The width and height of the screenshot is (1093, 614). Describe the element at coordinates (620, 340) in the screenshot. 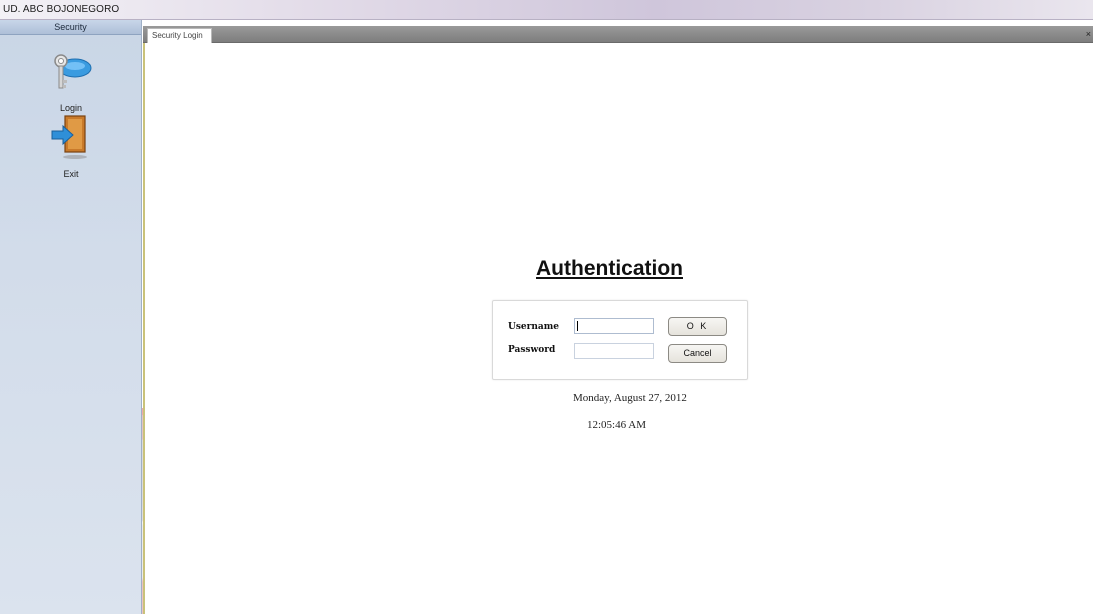

I see `login-form: Username Password O K Cancel` at that location.